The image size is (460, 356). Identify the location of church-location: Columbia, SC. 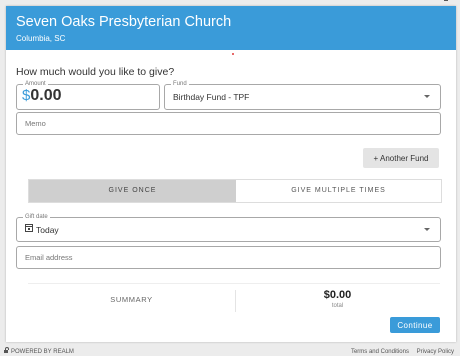
(41, 38).